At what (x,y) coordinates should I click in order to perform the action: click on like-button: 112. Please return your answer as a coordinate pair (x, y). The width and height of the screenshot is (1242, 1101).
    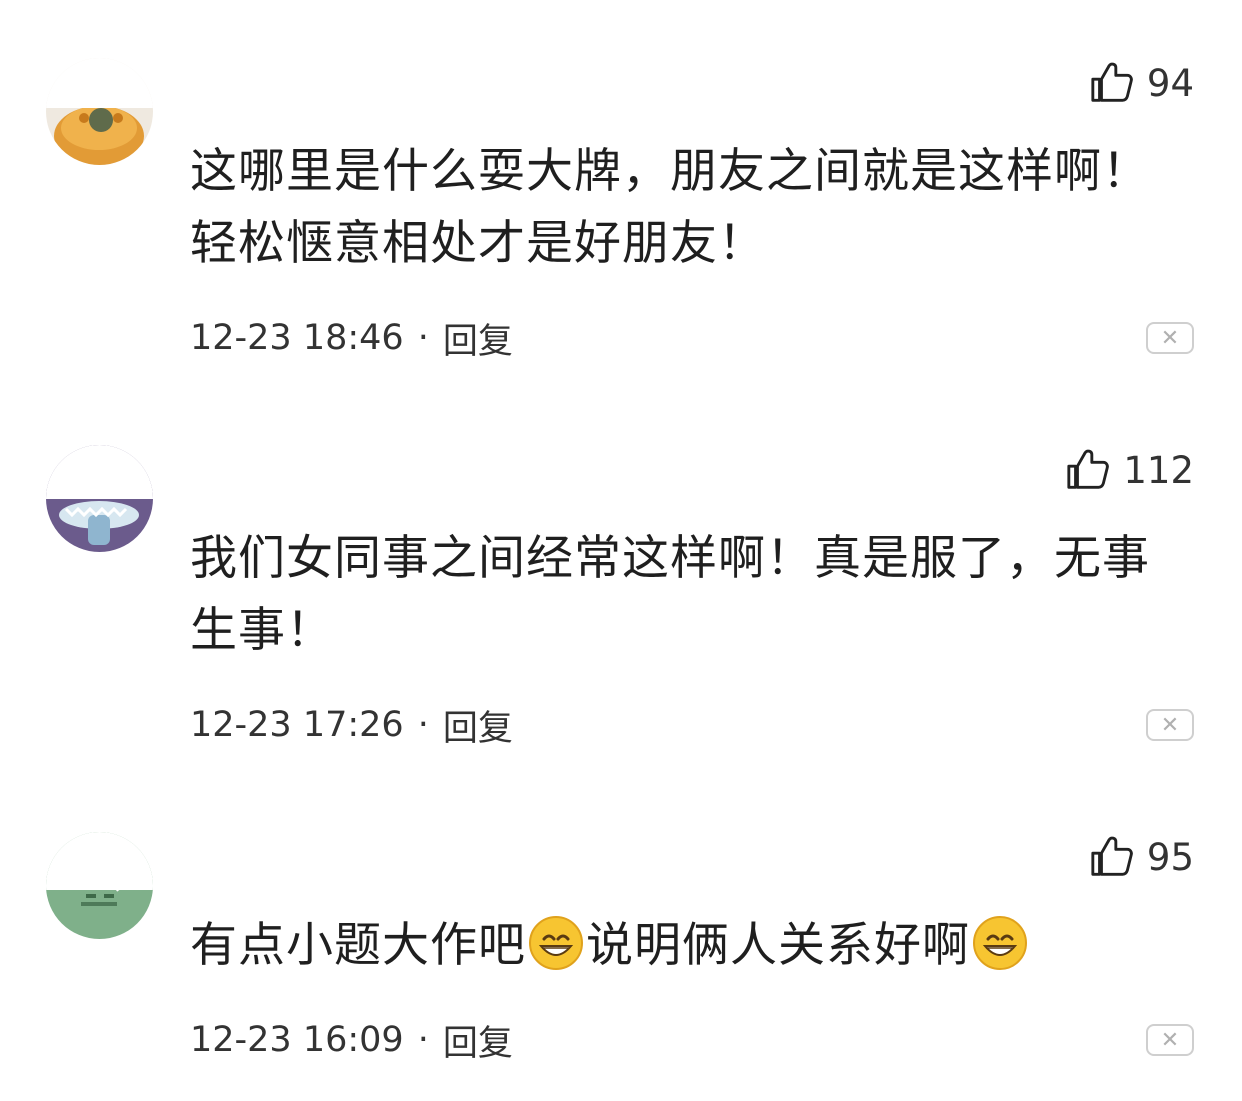
    Looking at the image, I should click on (1129, 470).